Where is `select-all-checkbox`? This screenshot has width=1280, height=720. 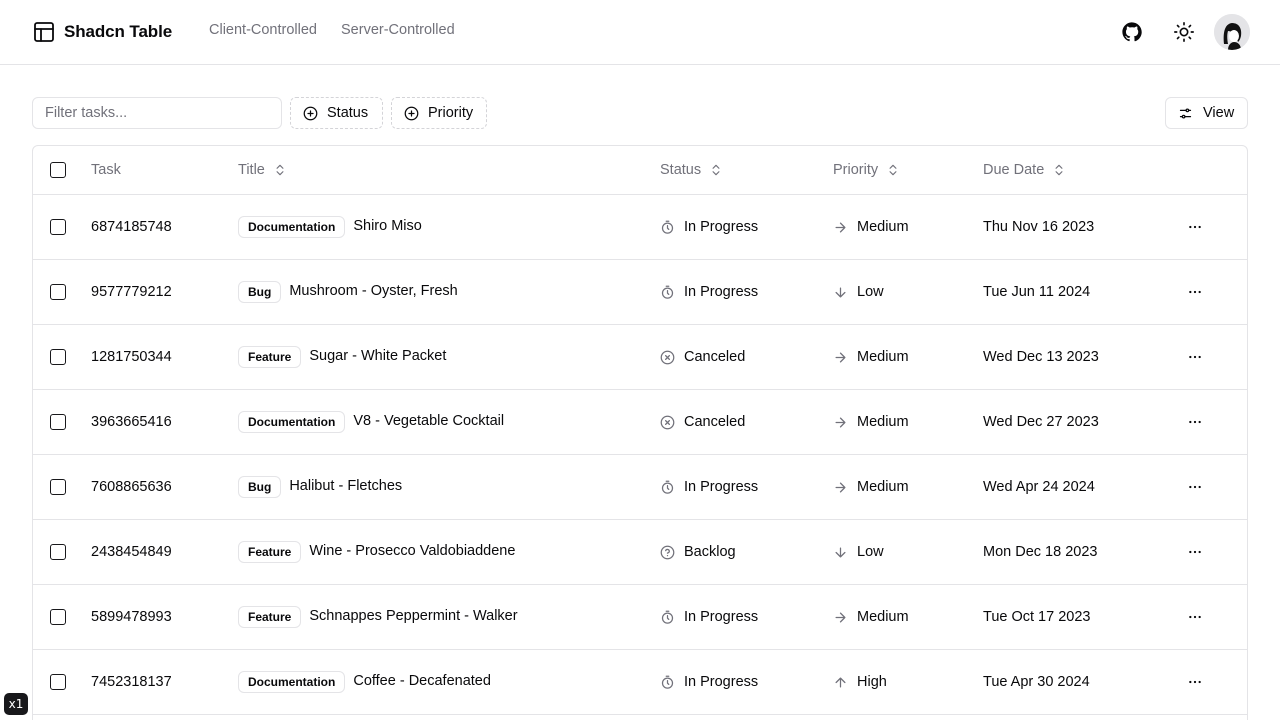 select-all-checkbox is located at coordinates (58, 170).